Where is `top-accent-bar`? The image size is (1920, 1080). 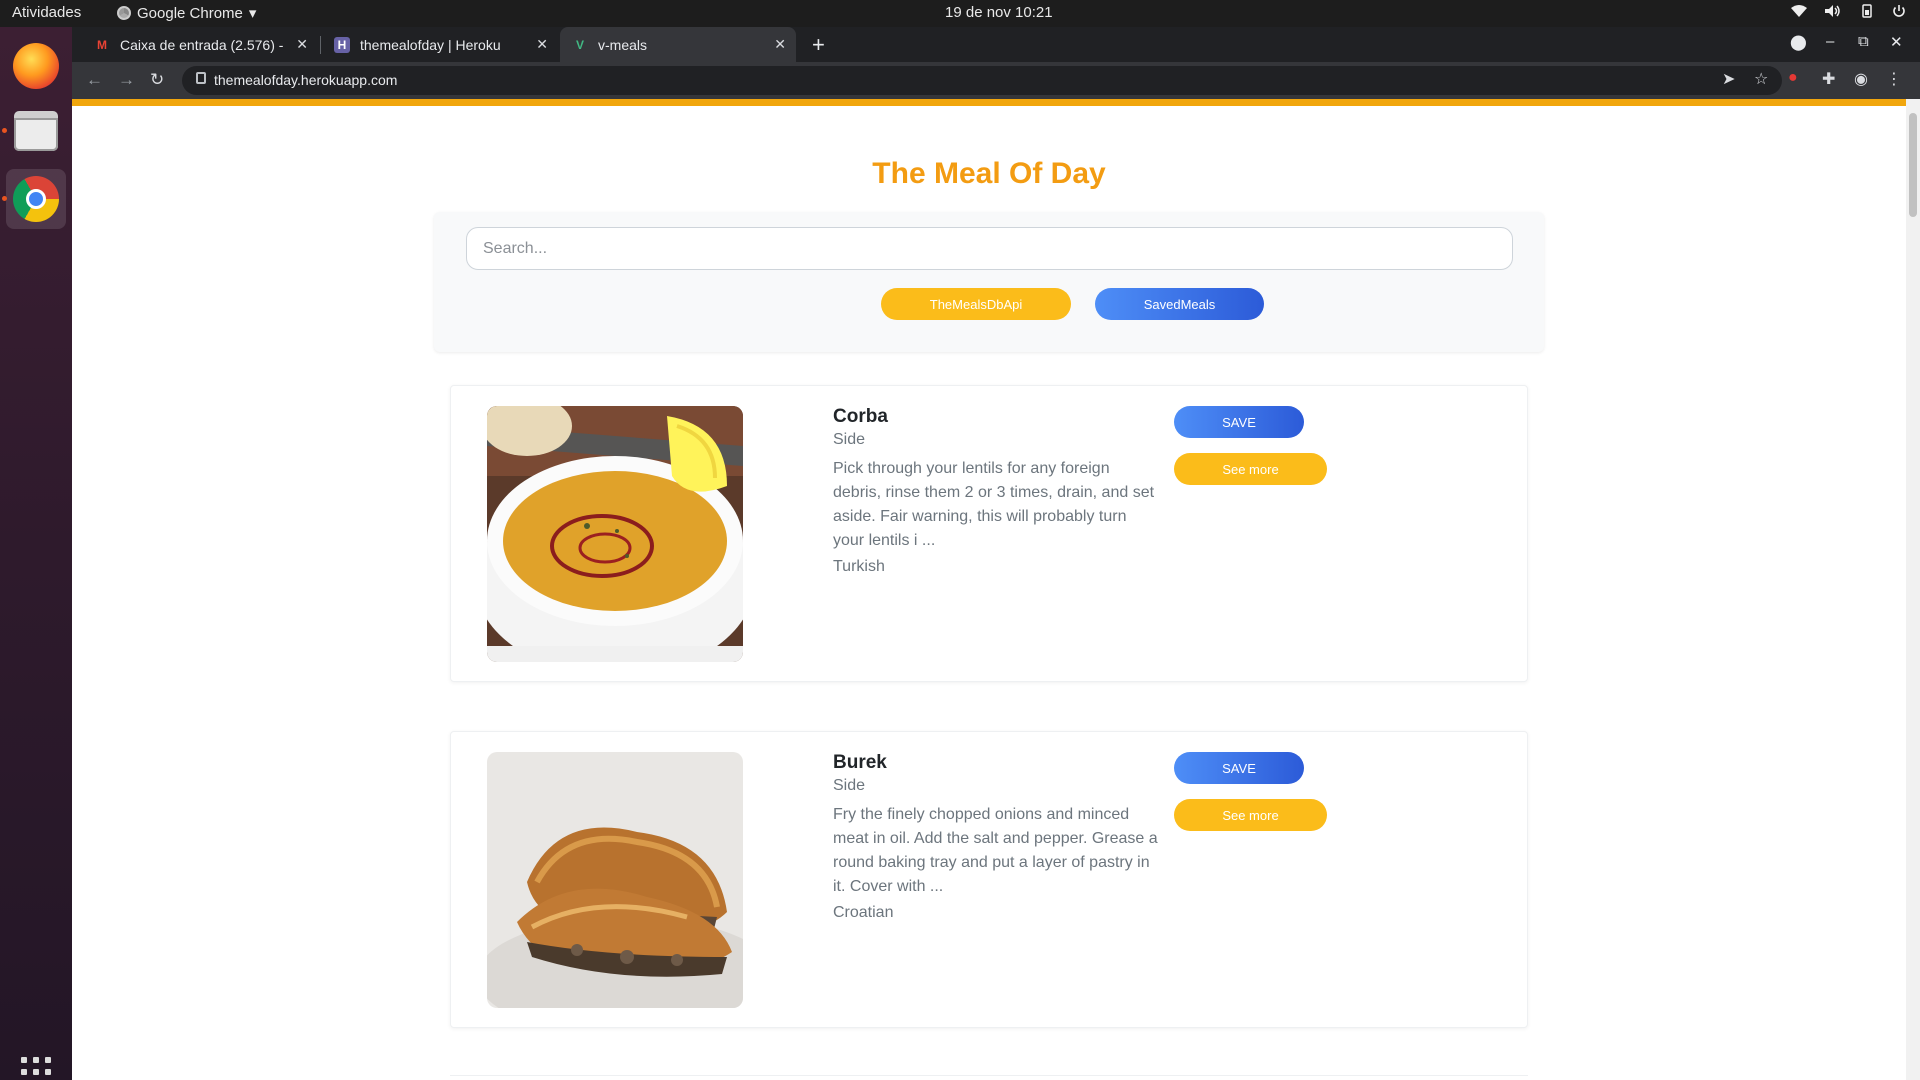 top-accent-bar is located at coordinates (989, 102).